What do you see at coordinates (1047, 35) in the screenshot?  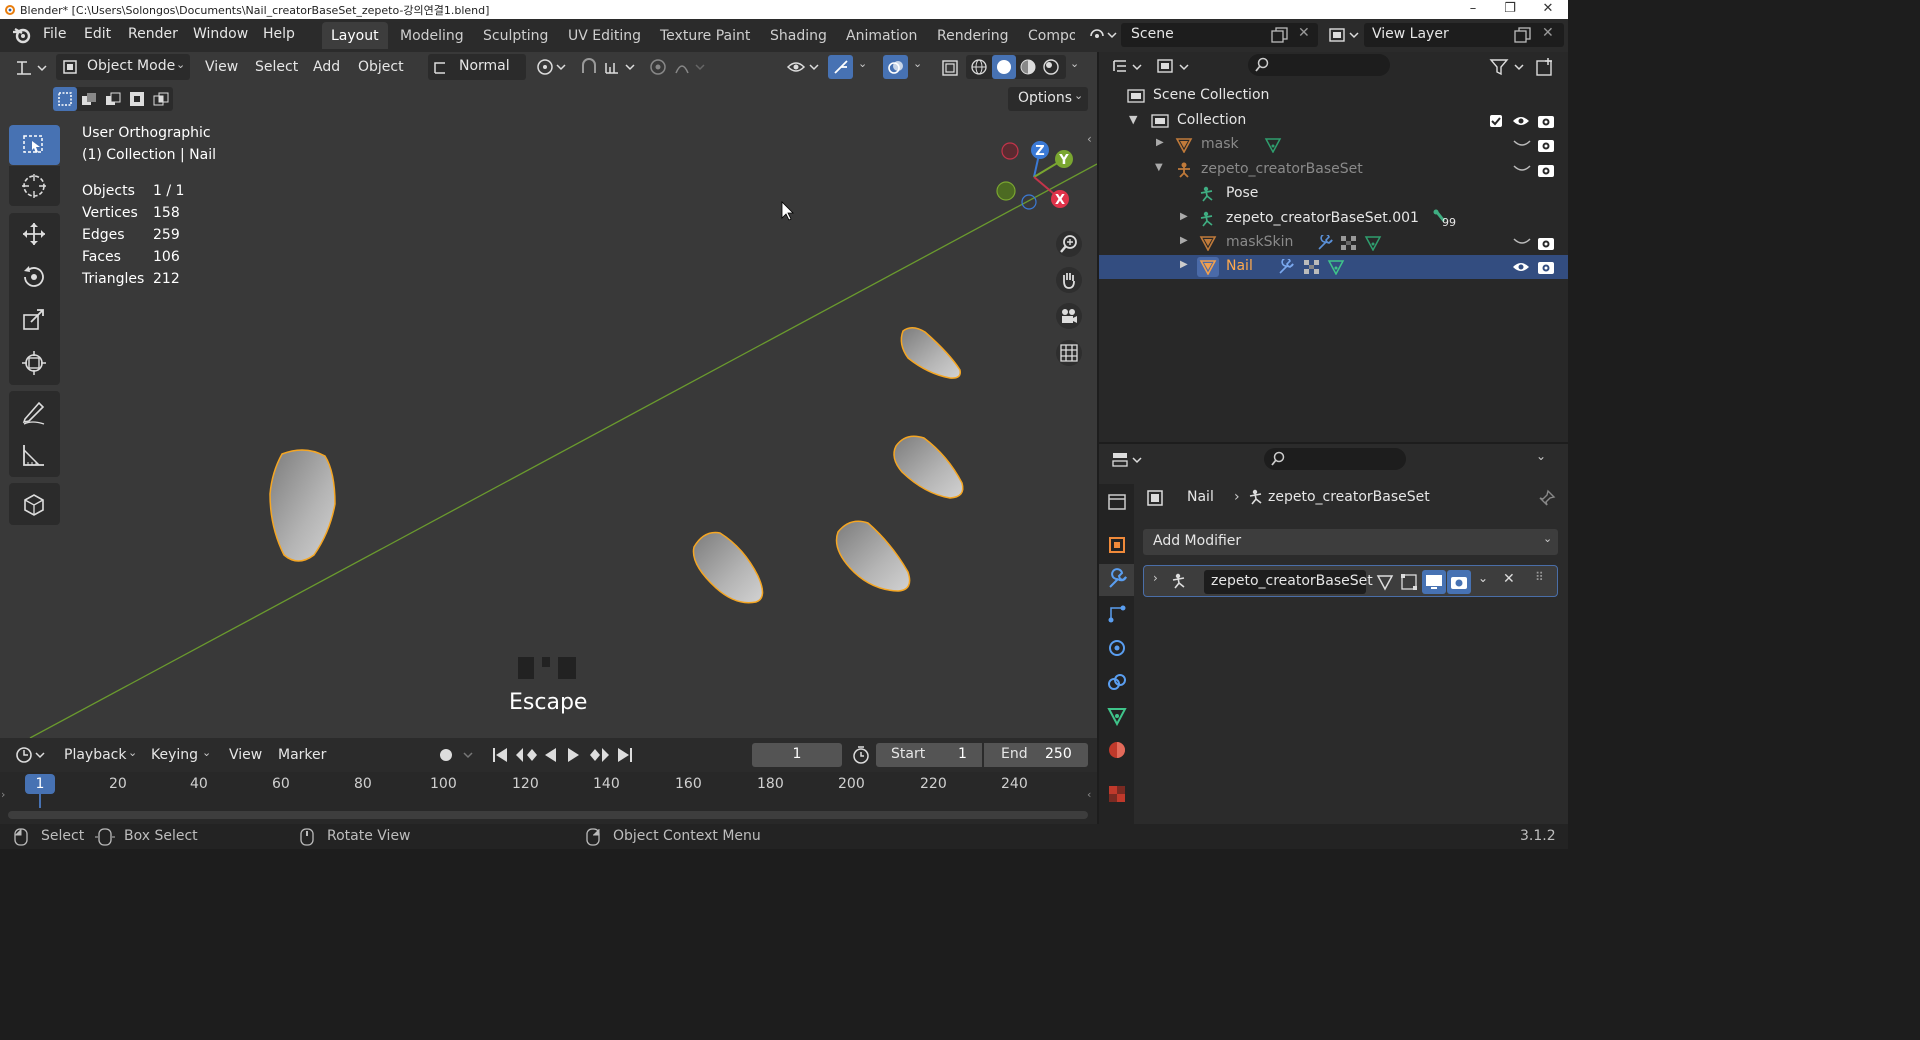 I see `tab-compositing: Compo` at bounding box center [1047, 35].